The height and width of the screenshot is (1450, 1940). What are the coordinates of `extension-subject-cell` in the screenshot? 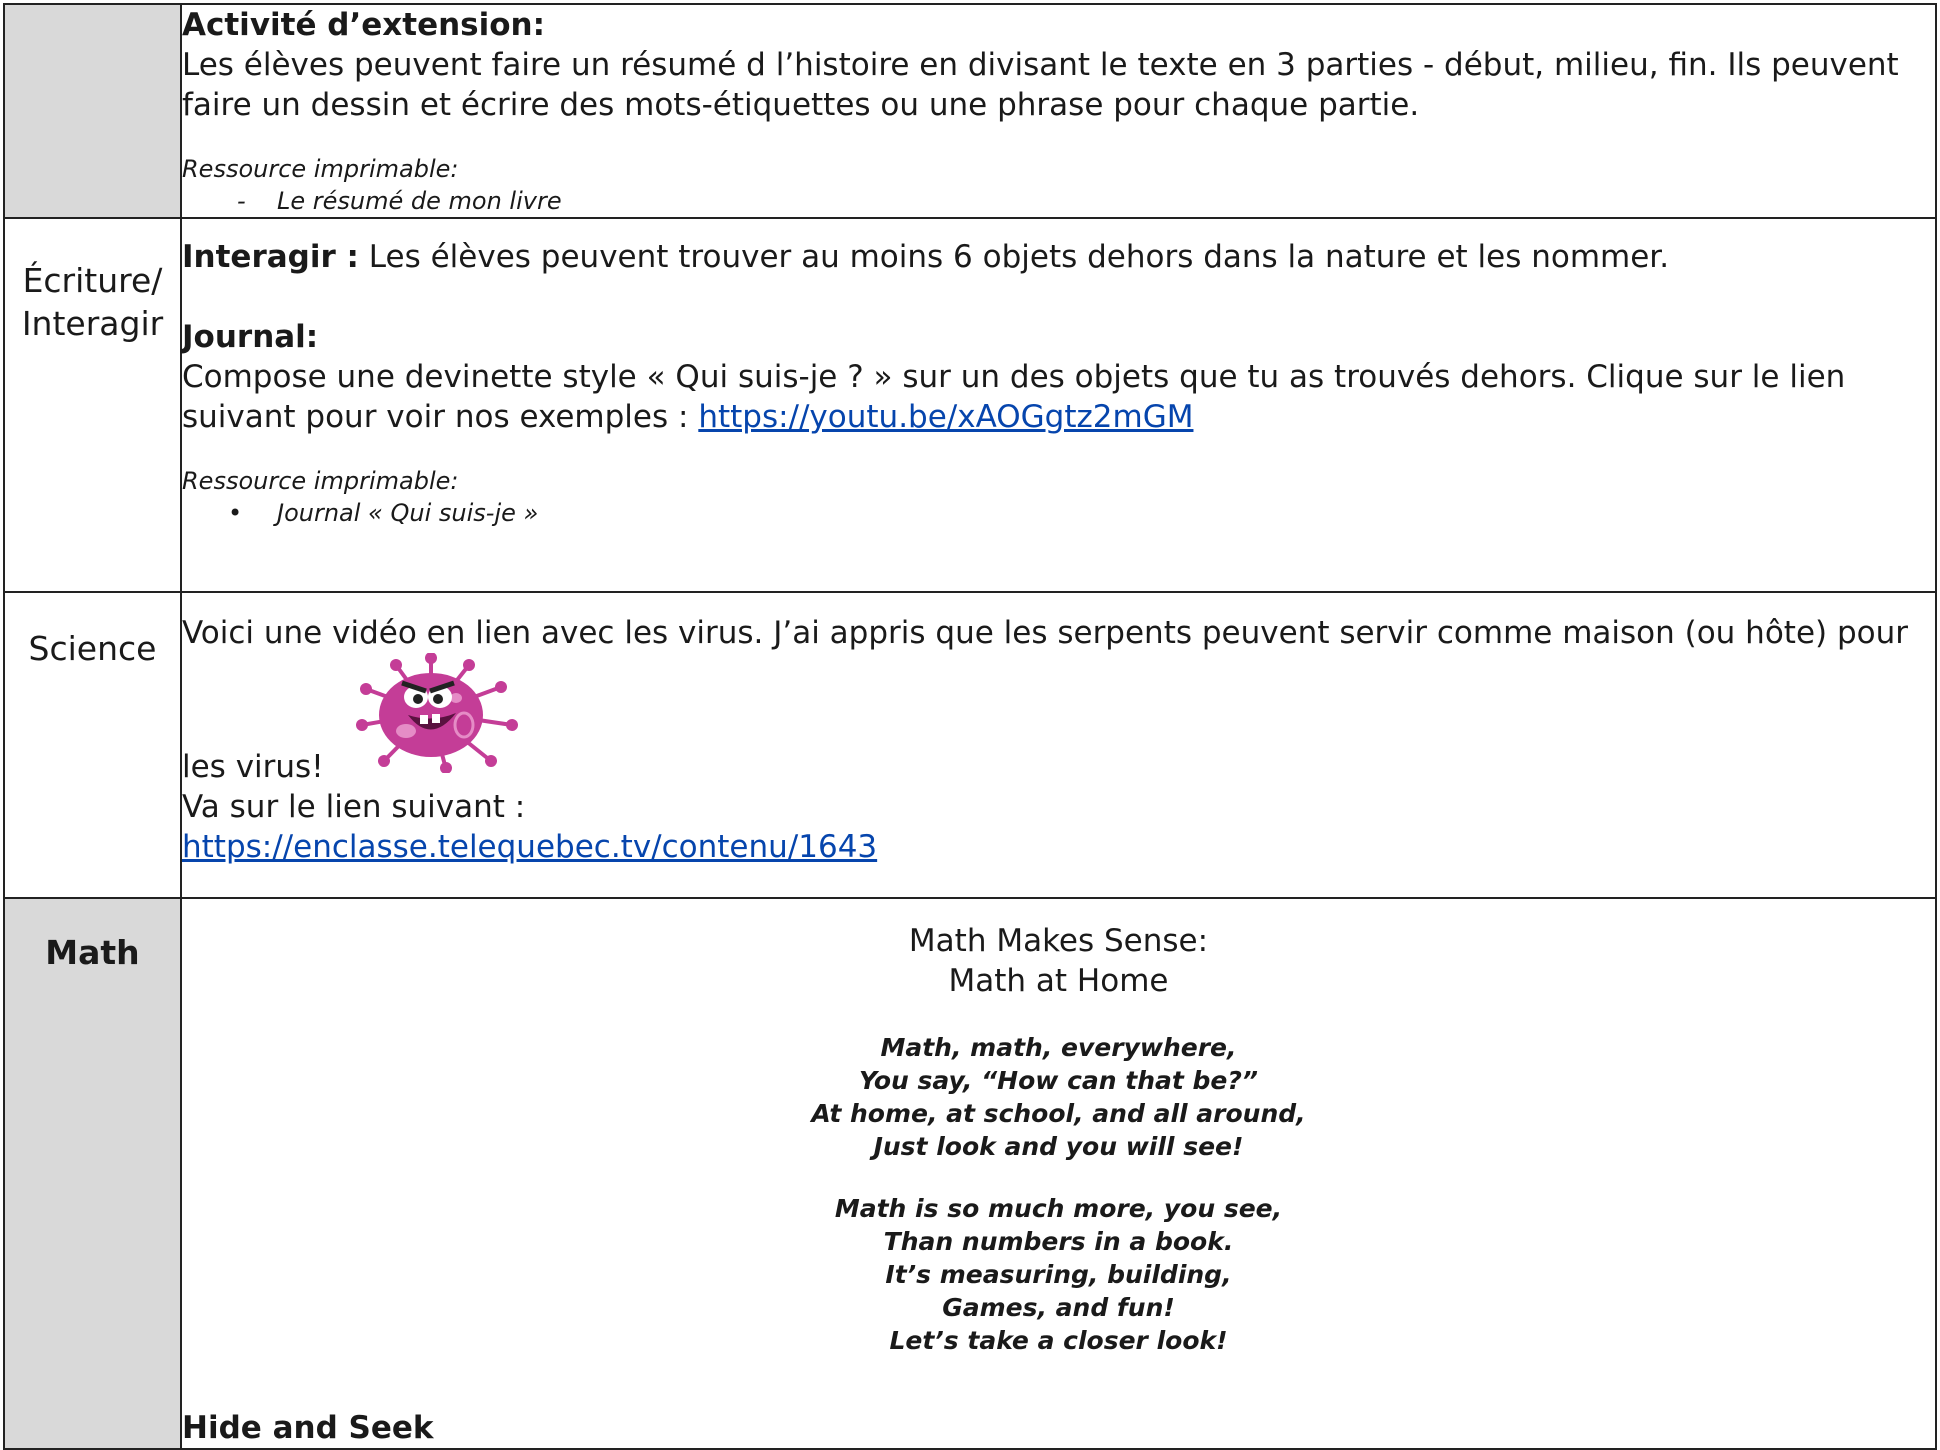 It's located at (92, 111).